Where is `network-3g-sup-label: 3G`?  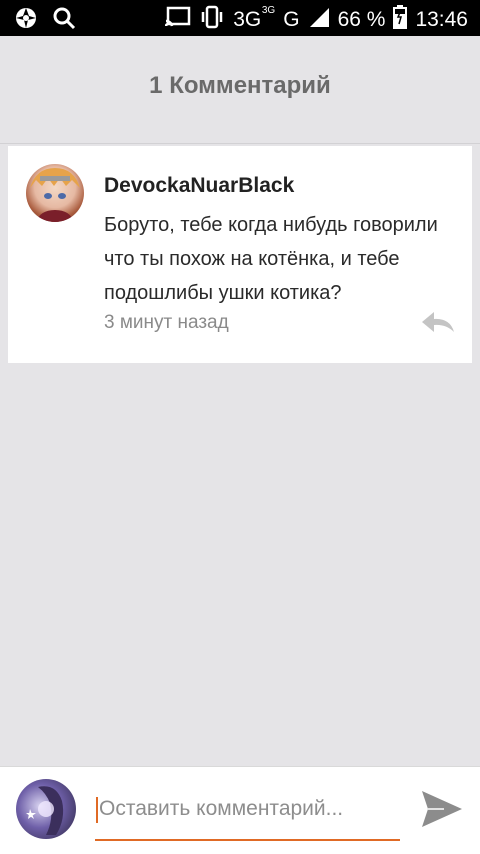
network-3g-sup-label: 3G is located at coordinates (268, 10).